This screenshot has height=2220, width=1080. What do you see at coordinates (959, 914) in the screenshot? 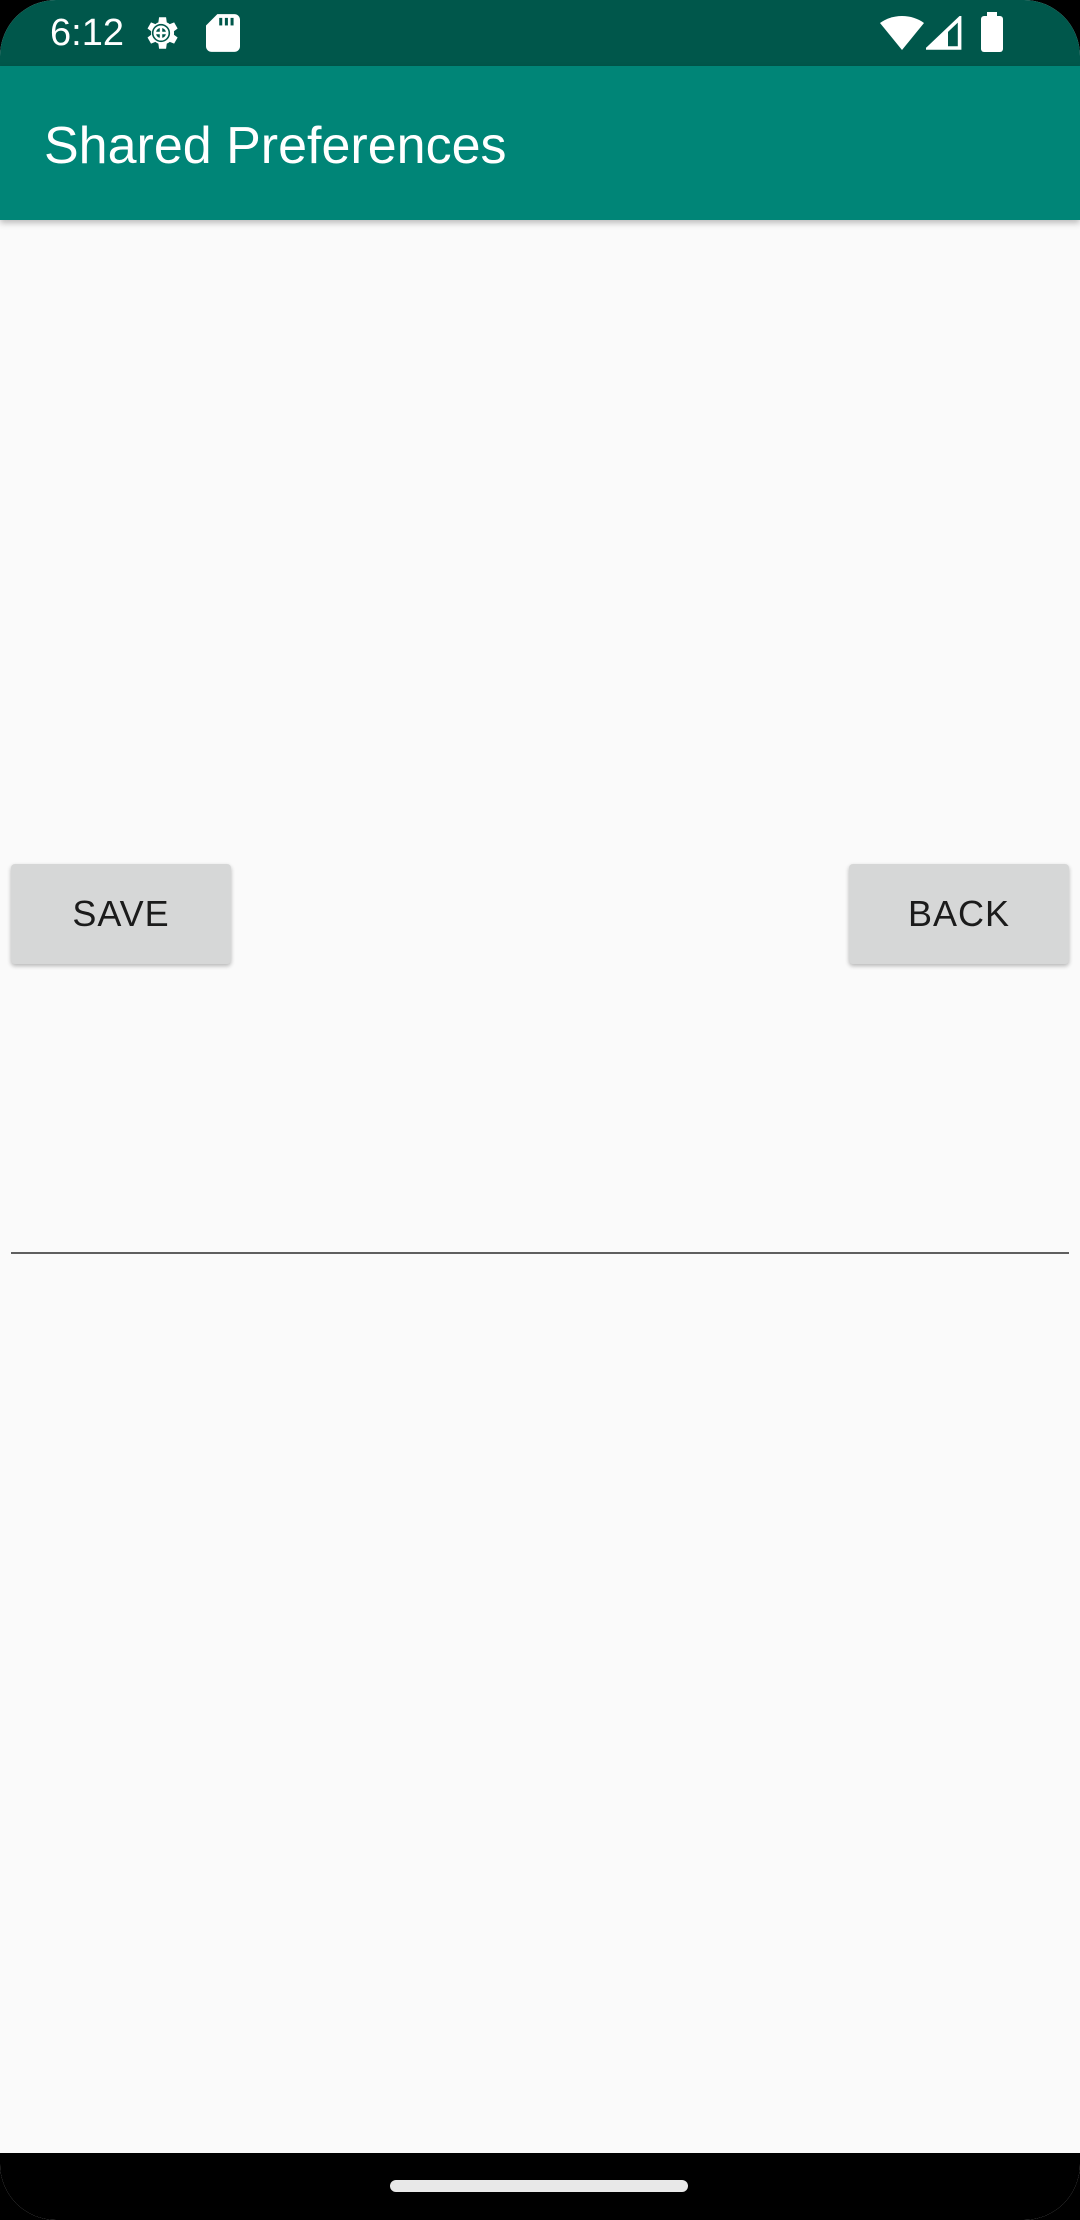
I see `back-button: BACK` at bounding box center [959, 914].